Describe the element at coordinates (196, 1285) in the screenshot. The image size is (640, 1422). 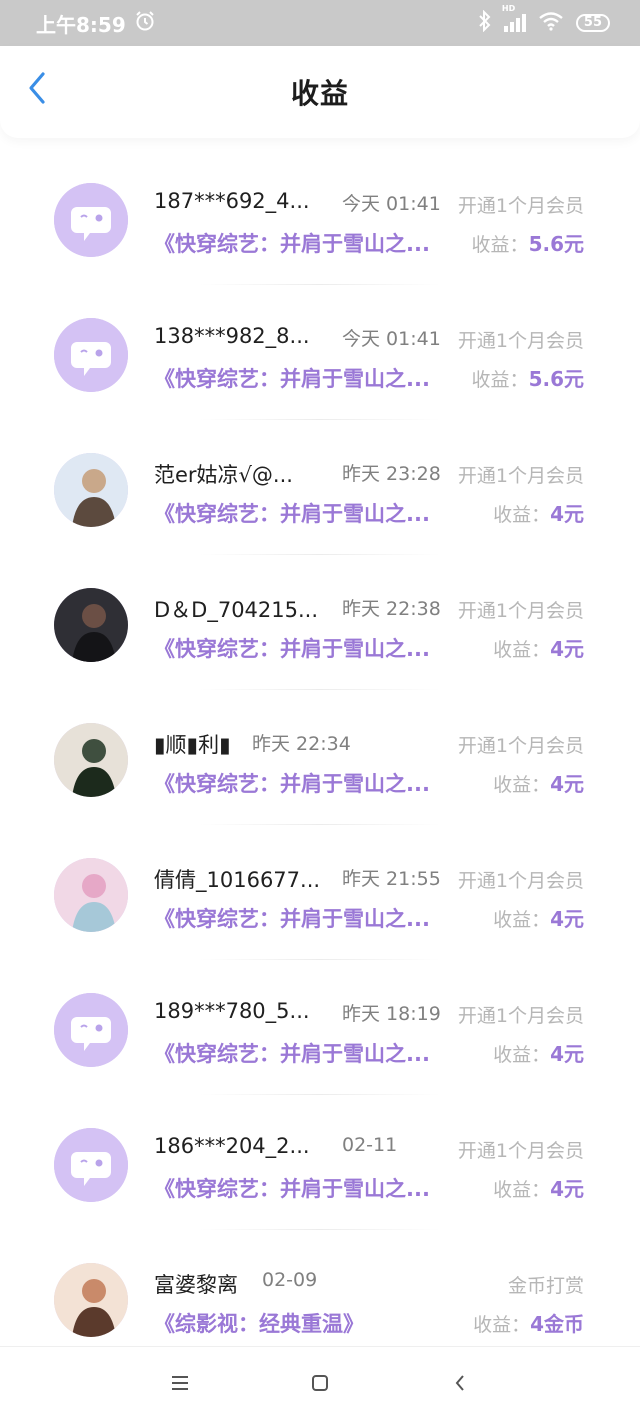
I see `user-name: 富婆黎离` at that location.